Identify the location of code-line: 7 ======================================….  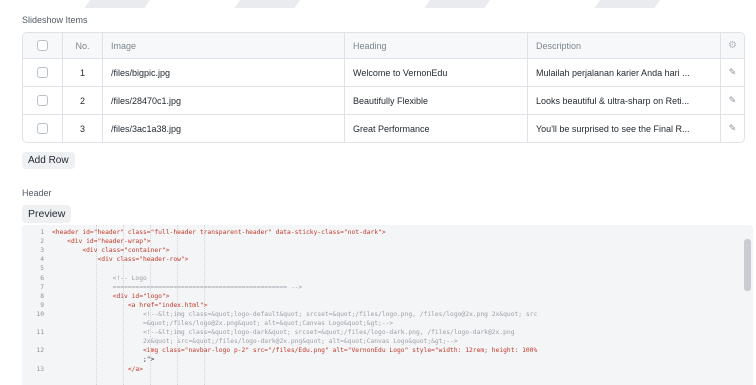
(372, 287).